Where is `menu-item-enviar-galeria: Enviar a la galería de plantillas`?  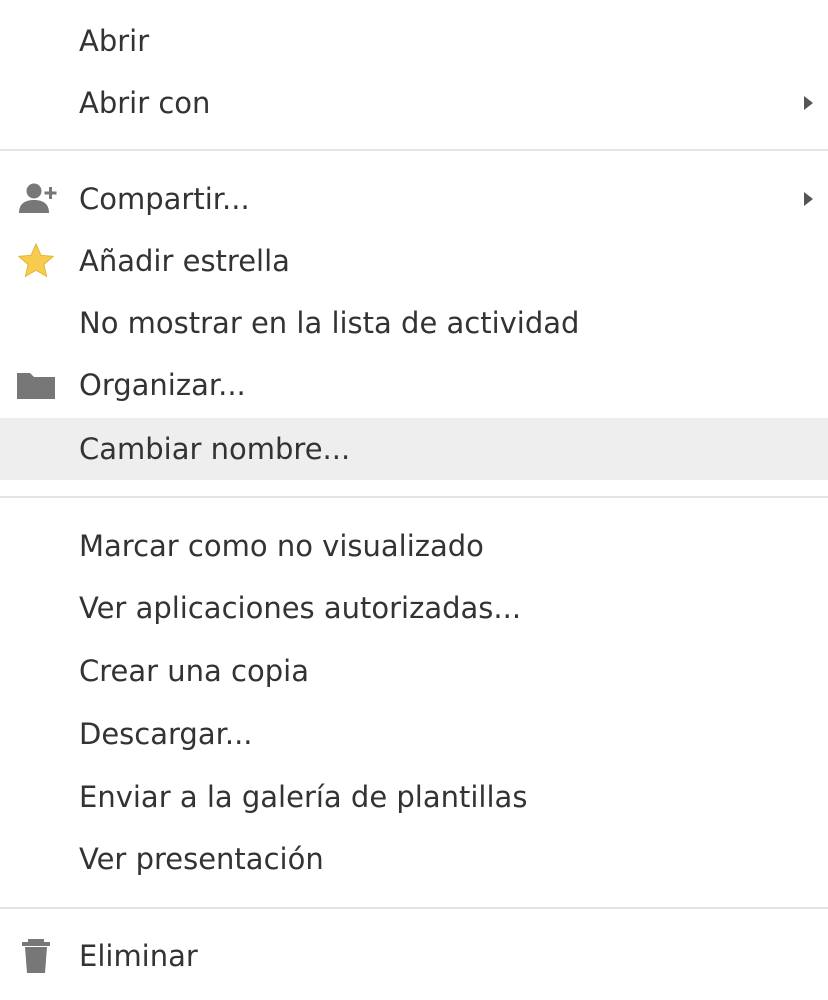
menu-item-enviar-galeria: Enviar a la galería de plantillas is located at coordinates (414, 797).